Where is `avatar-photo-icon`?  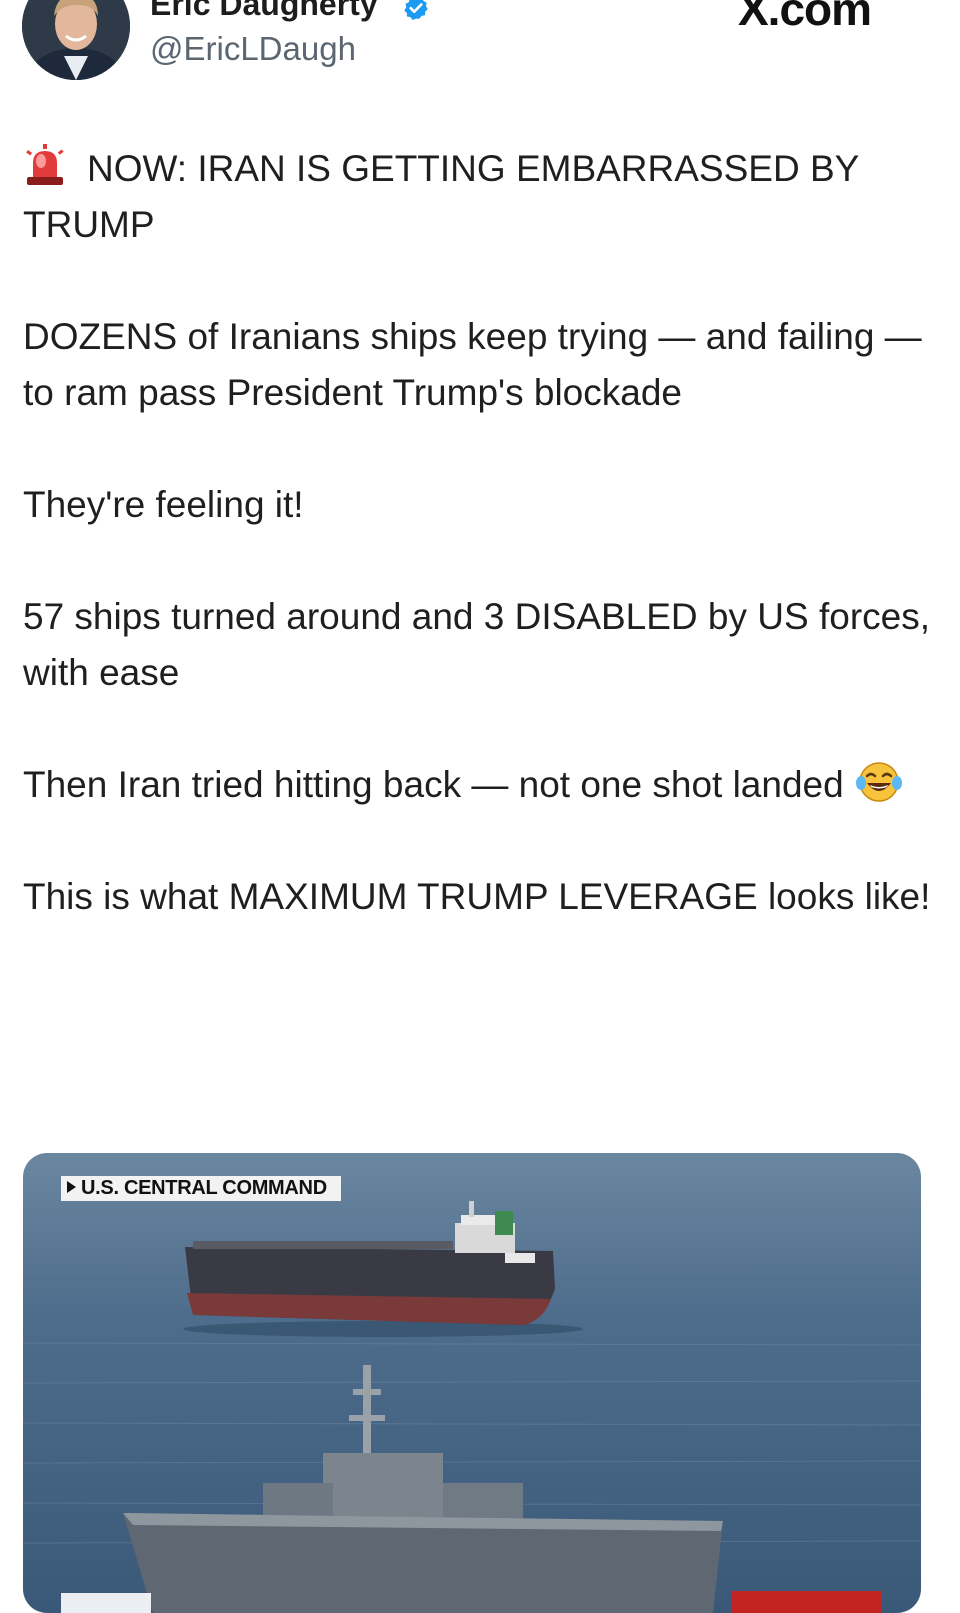 avatar-photo-icon is located at coordinates (76, 40).